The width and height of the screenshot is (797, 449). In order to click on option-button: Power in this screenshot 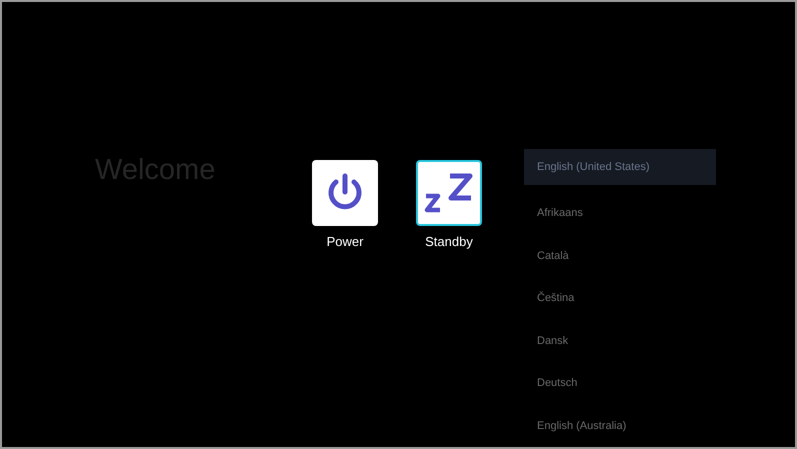, I will do `click(345, 303)`.